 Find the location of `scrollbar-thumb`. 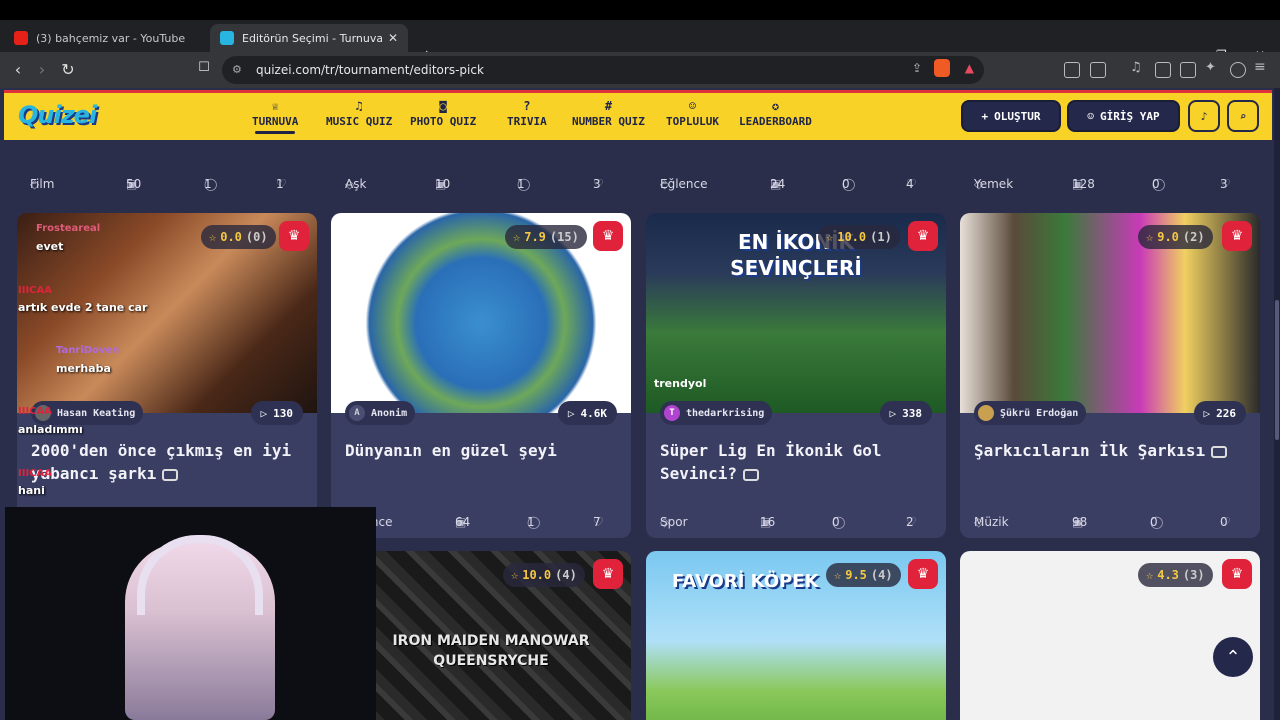

scrollbar-thumb is located at coordinates (1277, 370).